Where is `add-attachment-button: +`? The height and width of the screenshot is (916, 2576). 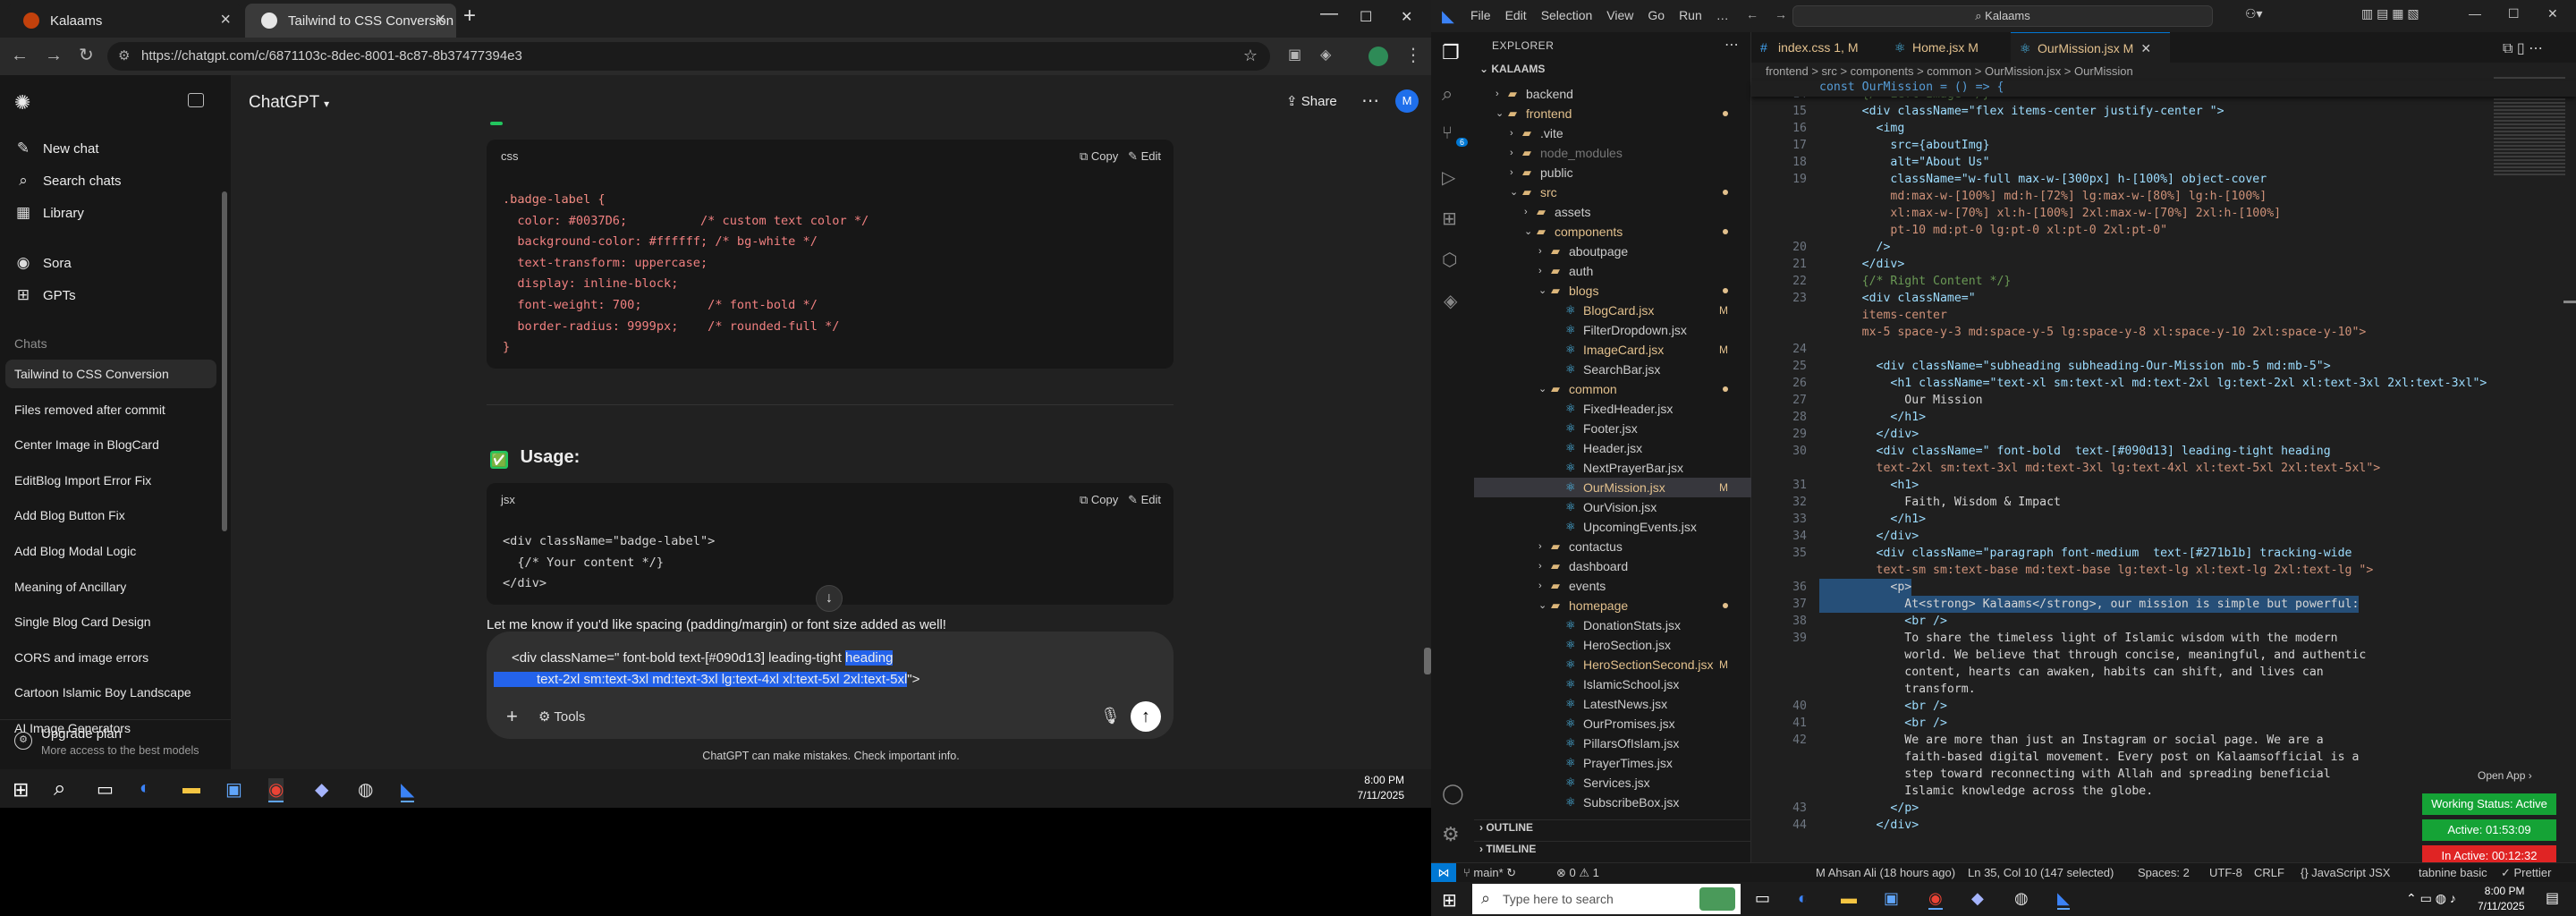
add-attachment-button: + is located at coordinates (512, 716).